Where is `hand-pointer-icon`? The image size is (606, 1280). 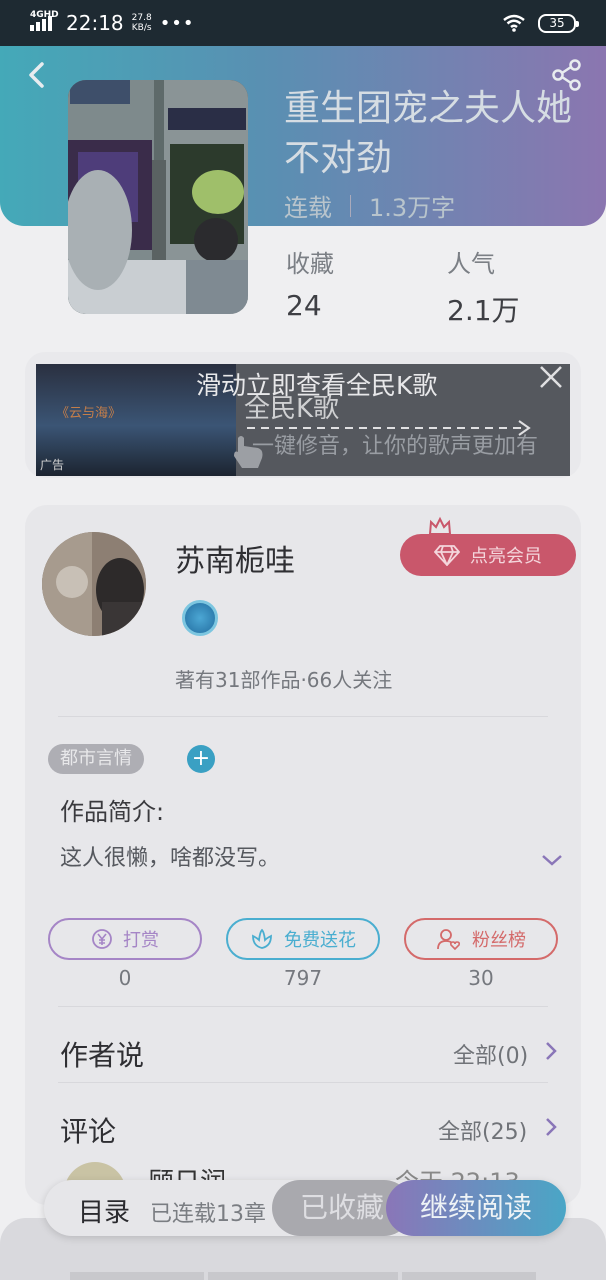 hand-pointer-icon is located at coordinates (248, 452).